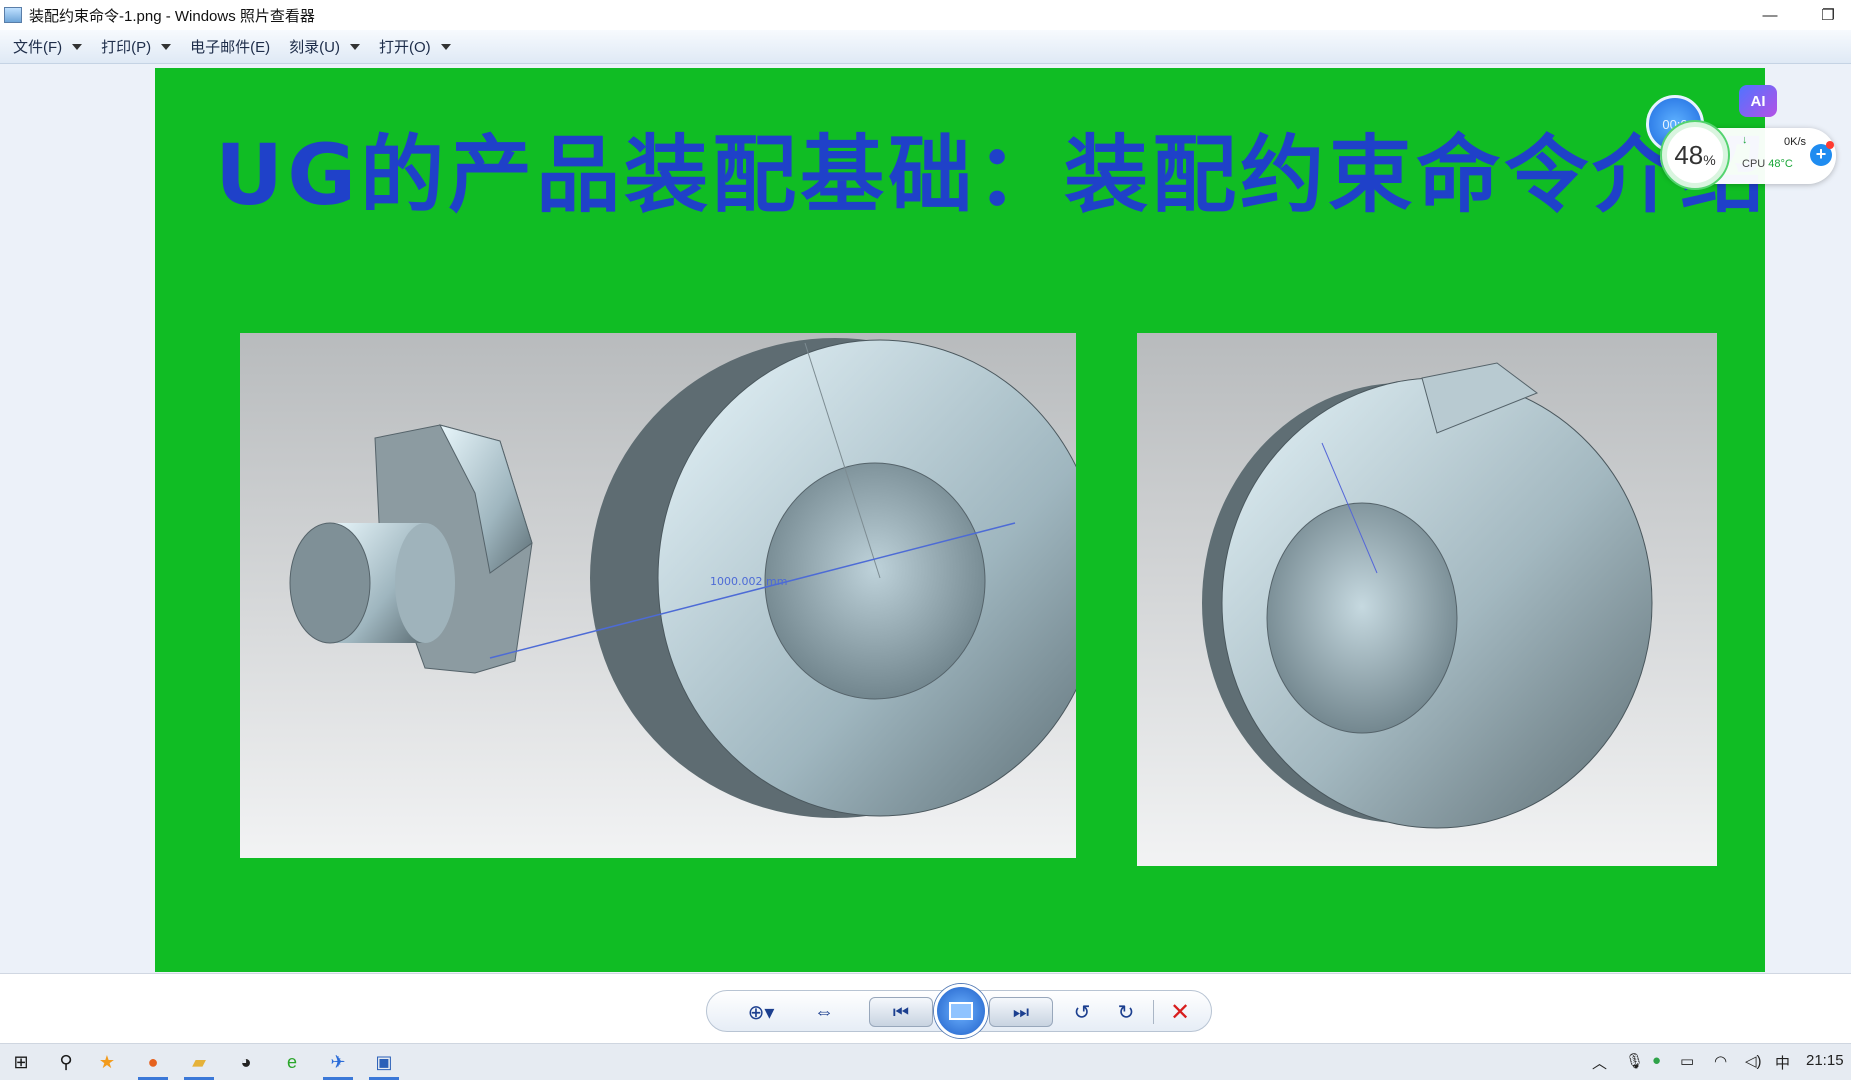 This screenshot has height=1080, width=1851. What do you see at coordinates (1745, 140) in the screenshot?
I see `download-arrow-icon: ↓` at bounding box center [1745, 140].